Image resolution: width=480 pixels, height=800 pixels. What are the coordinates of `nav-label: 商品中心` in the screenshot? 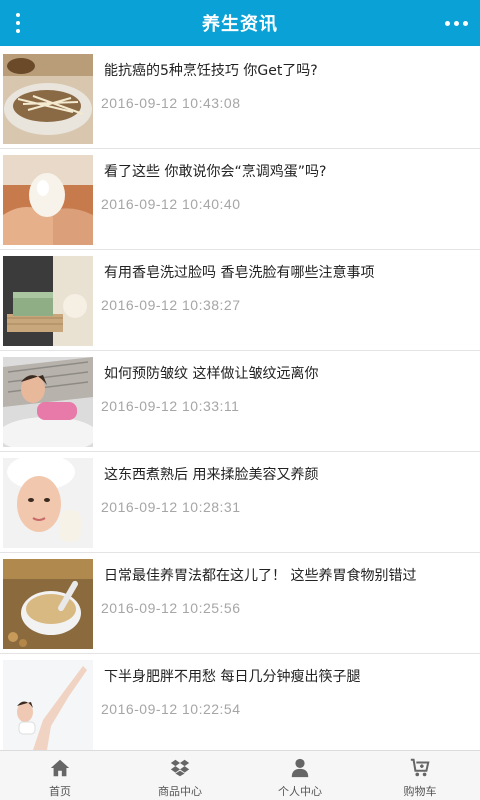 It's located at (180, 791).